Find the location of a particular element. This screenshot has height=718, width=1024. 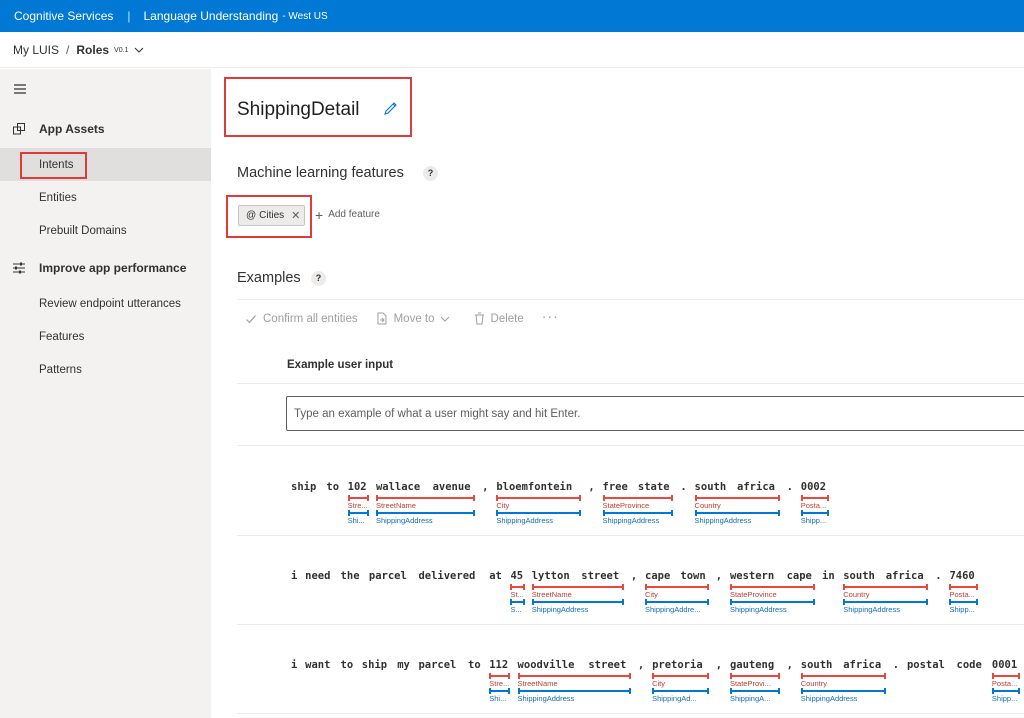

entity-label: StateProvince is located at coordinates (753, 594).